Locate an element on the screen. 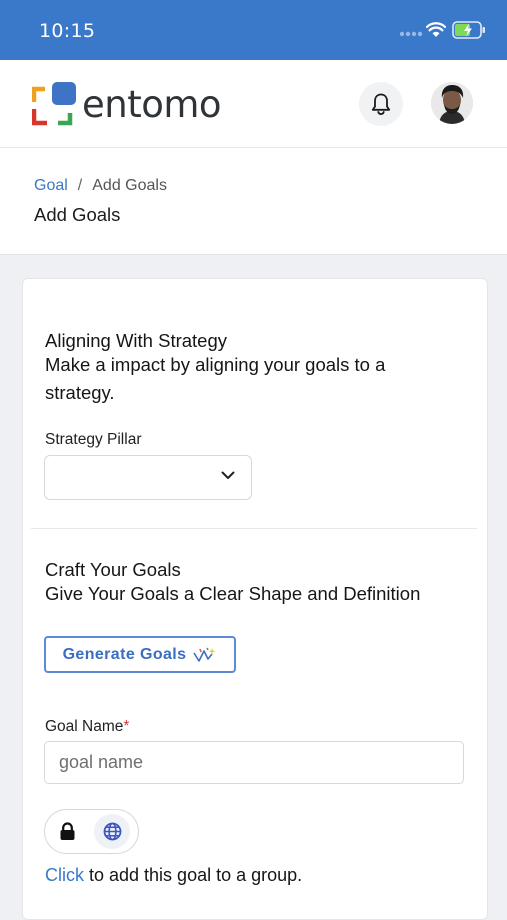  page-title-area: Goal / Add Goals Add Goals is located at coordinates (253, 201).